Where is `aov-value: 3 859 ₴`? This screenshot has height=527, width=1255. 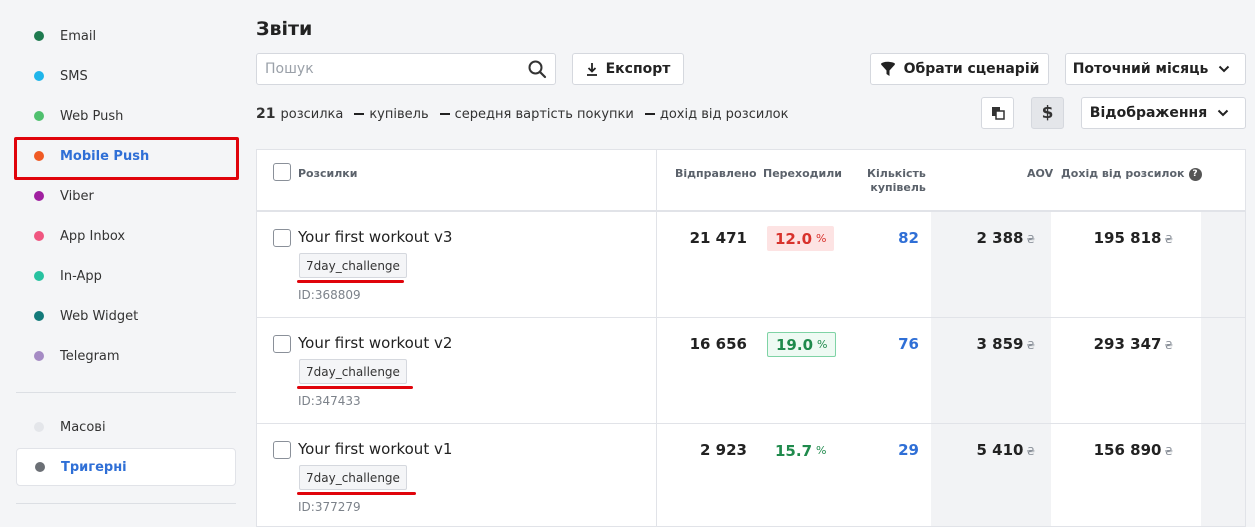
aov-value: 3 859 ₴ is located at coordinates (1006, 344).